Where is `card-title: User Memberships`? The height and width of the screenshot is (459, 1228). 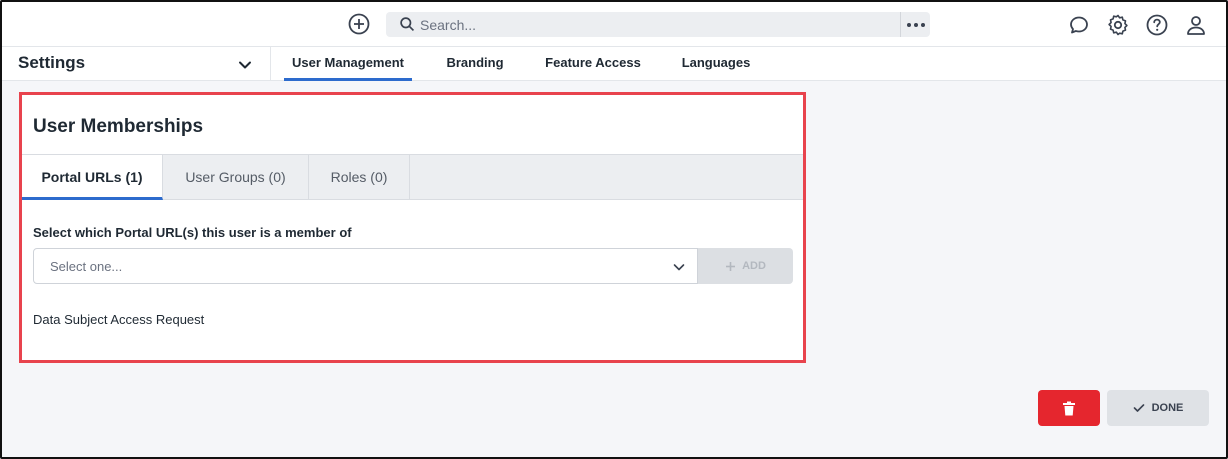
card-title: User Memberships is located at coordinates (118, 126).